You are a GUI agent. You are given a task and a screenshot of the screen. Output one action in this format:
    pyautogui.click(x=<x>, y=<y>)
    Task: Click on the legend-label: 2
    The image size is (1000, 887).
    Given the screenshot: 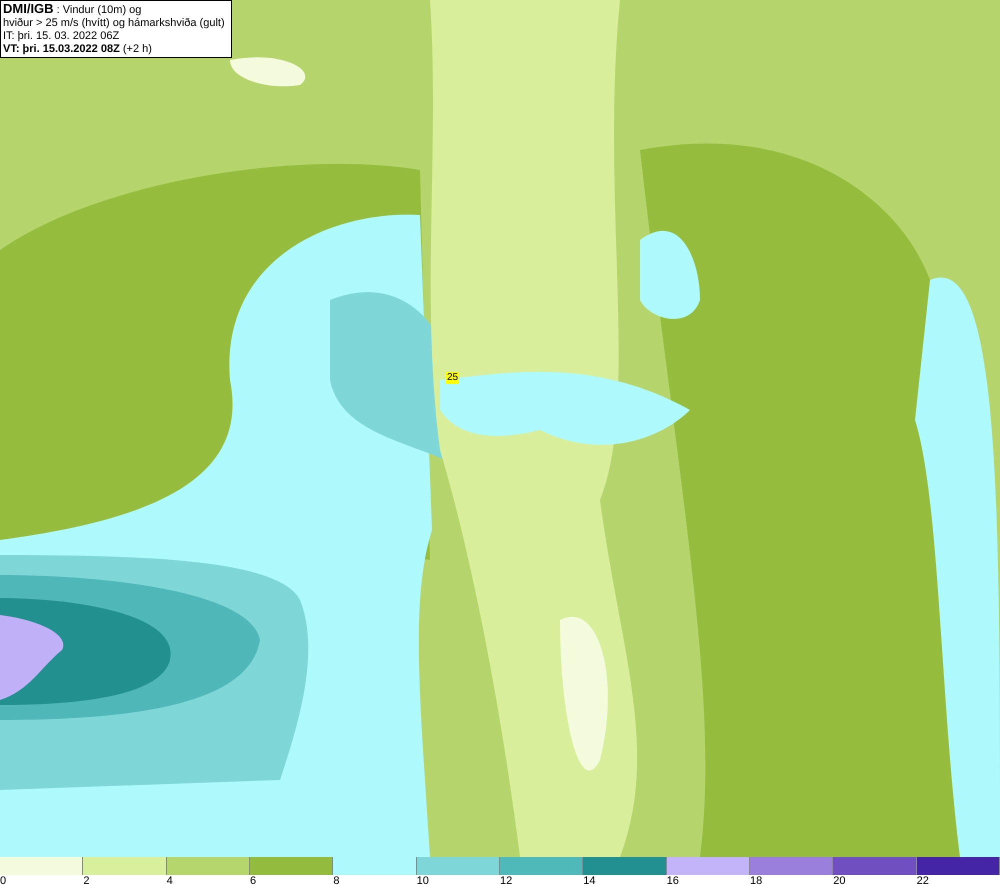 What is the action you would take?
    pyautogui.click(x=86, y=881)
    